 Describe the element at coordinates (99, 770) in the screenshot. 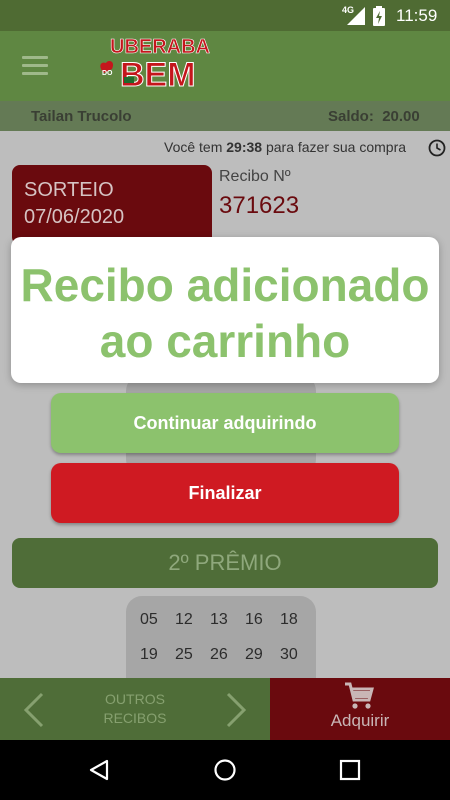

I see `back-icon` at that location.